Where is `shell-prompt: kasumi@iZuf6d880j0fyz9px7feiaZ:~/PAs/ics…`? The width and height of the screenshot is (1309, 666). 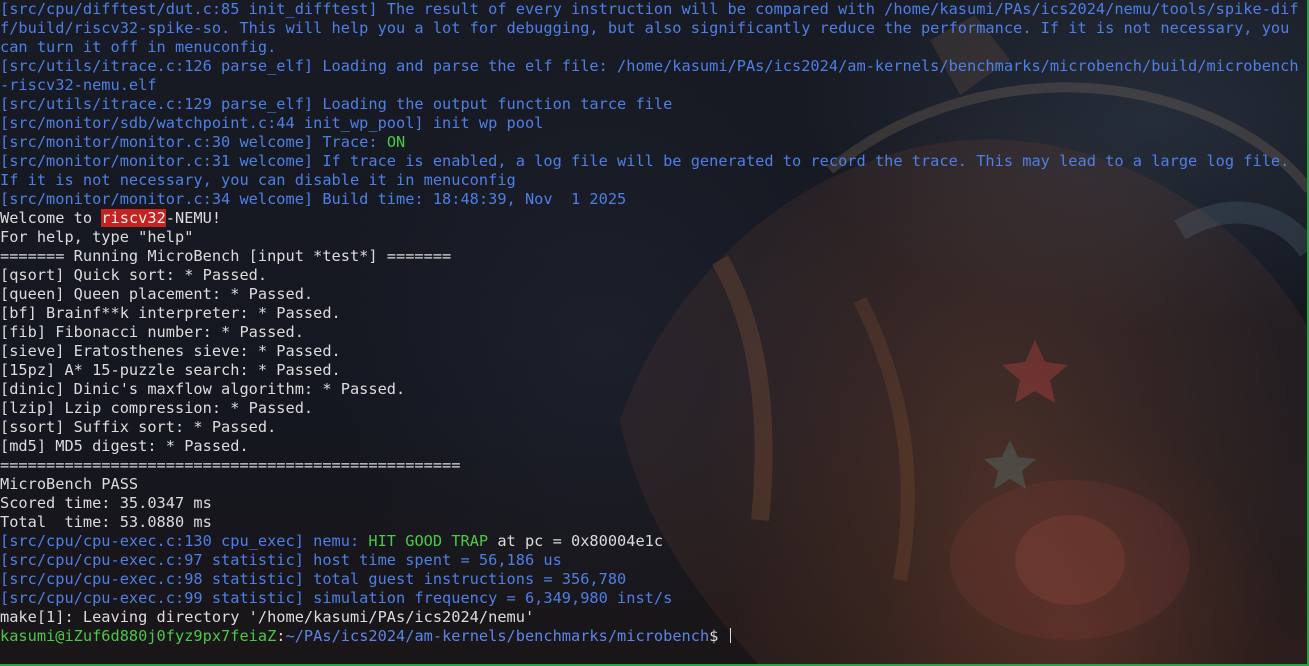 shell-prompt: kasumi@iZuf6d880j0fyz9px7feiaZ:~/PAs/ics… is located at coordinates (651, 636).